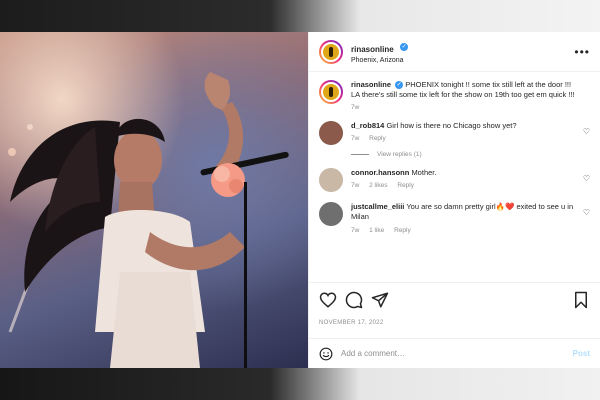 The height and width of the screenshot is (400, 600). Describe the element at coordinates (457, 353) in the screenshot. I see `comment-input` at that location.